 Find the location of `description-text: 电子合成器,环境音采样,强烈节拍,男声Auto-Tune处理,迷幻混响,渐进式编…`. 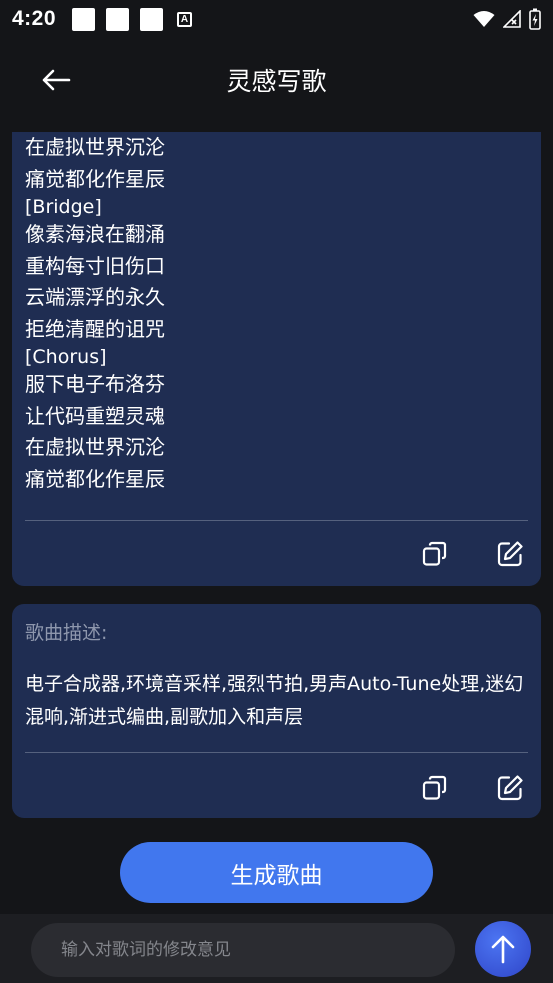

description-text: 电子合成器,环境音采样,强烈节拍,男声Auto-Tune处理,迷幻混响,渐进式编… is located at coordinates (274, 700).